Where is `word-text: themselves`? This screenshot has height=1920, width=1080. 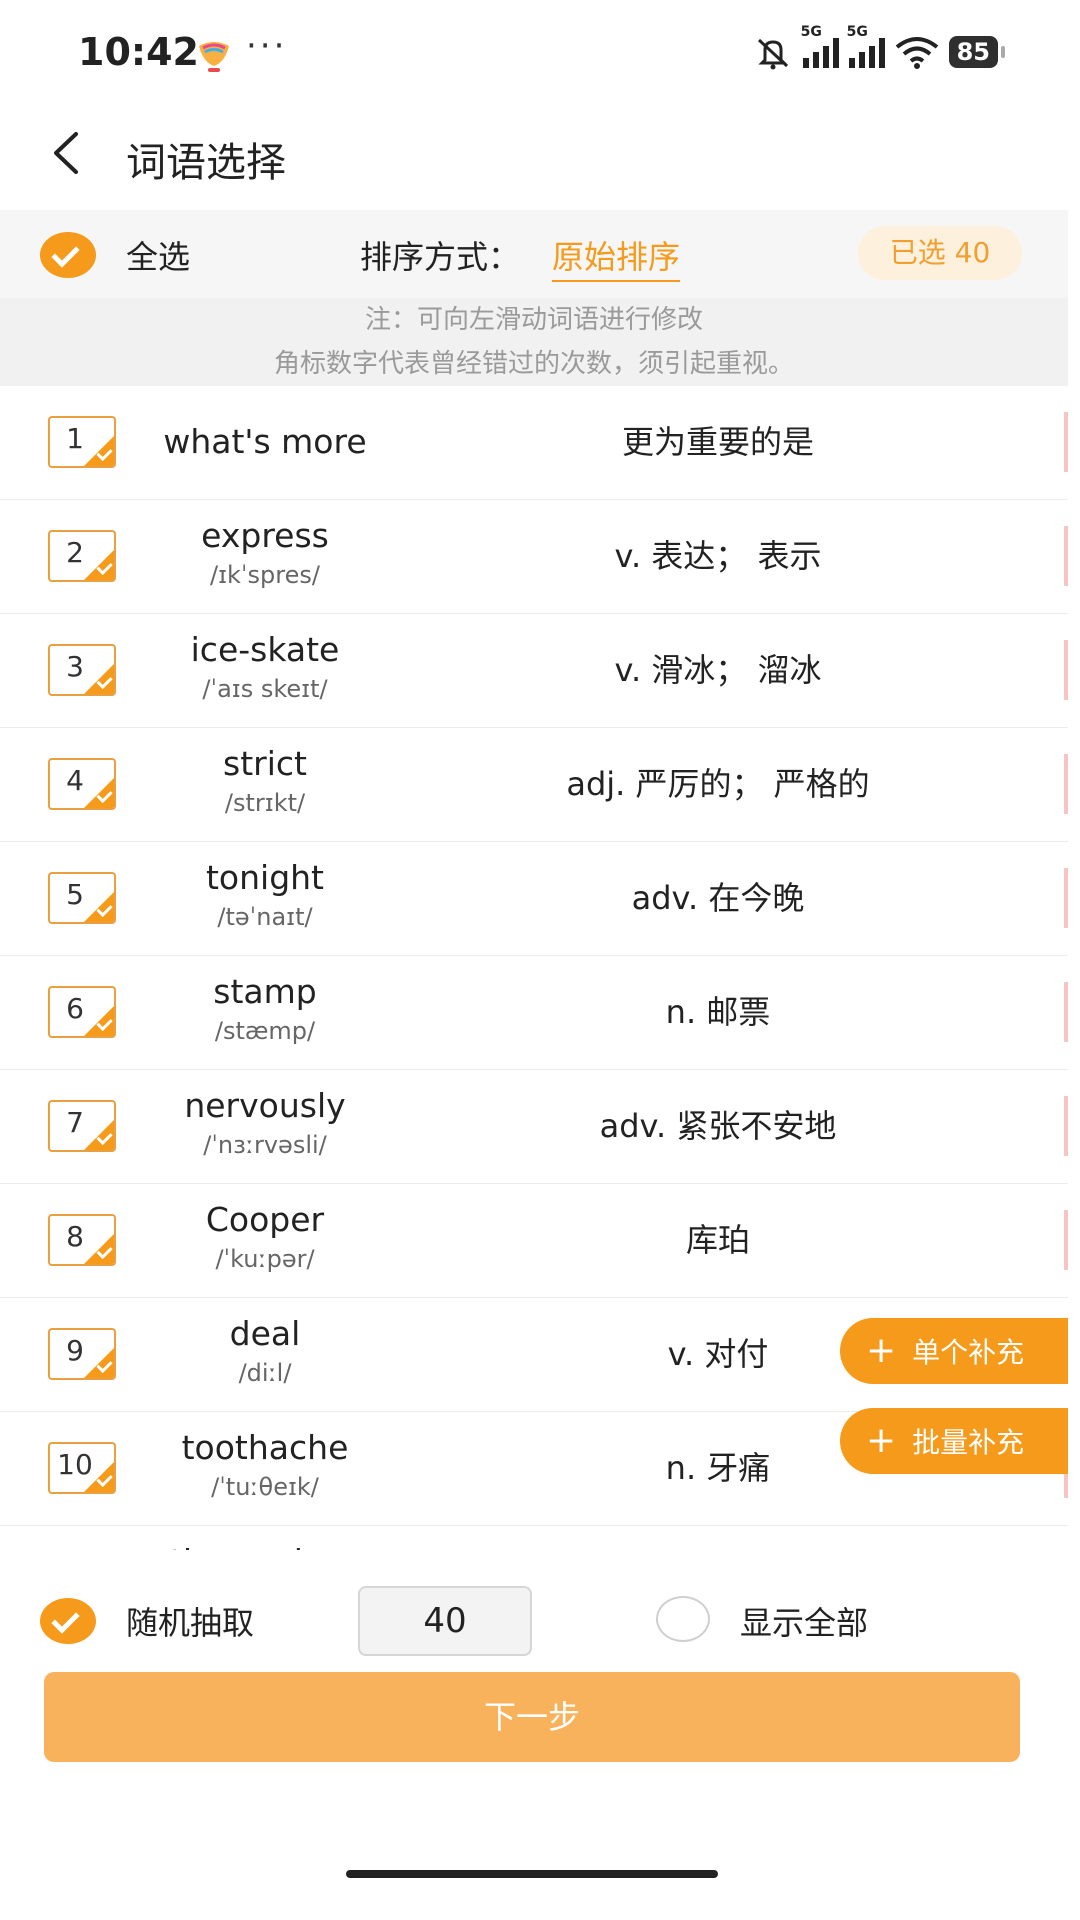
word-text: themselves is located at coordinates (265, 1546).